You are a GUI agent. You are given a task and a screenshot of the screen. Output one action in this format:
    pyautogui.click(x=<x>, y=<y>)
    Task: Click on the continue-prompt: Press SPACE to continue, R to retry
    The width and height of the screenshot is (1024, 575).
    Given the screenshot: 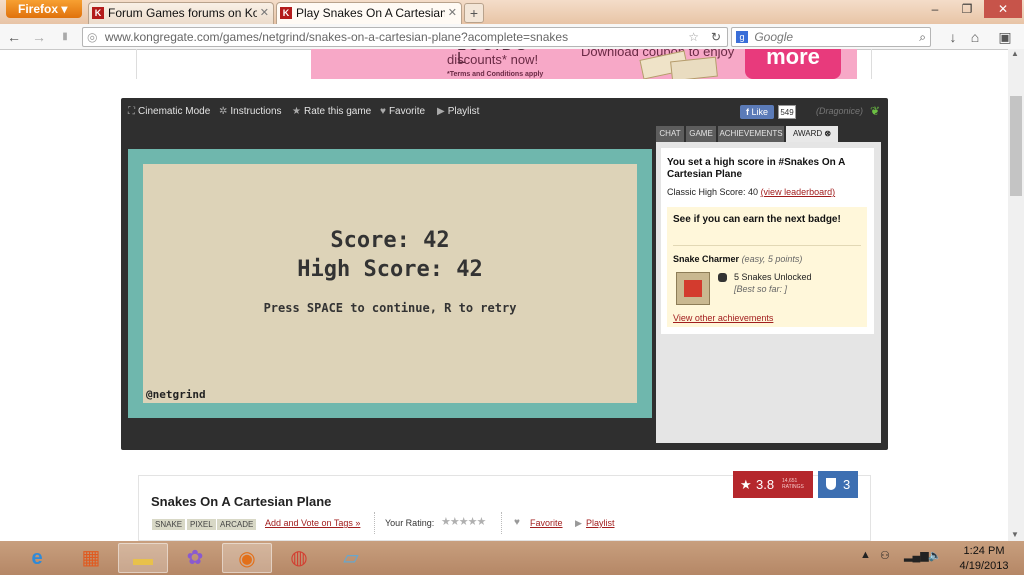 What is the action you would take?
    pyautogui.click(x=390, y=308)
    